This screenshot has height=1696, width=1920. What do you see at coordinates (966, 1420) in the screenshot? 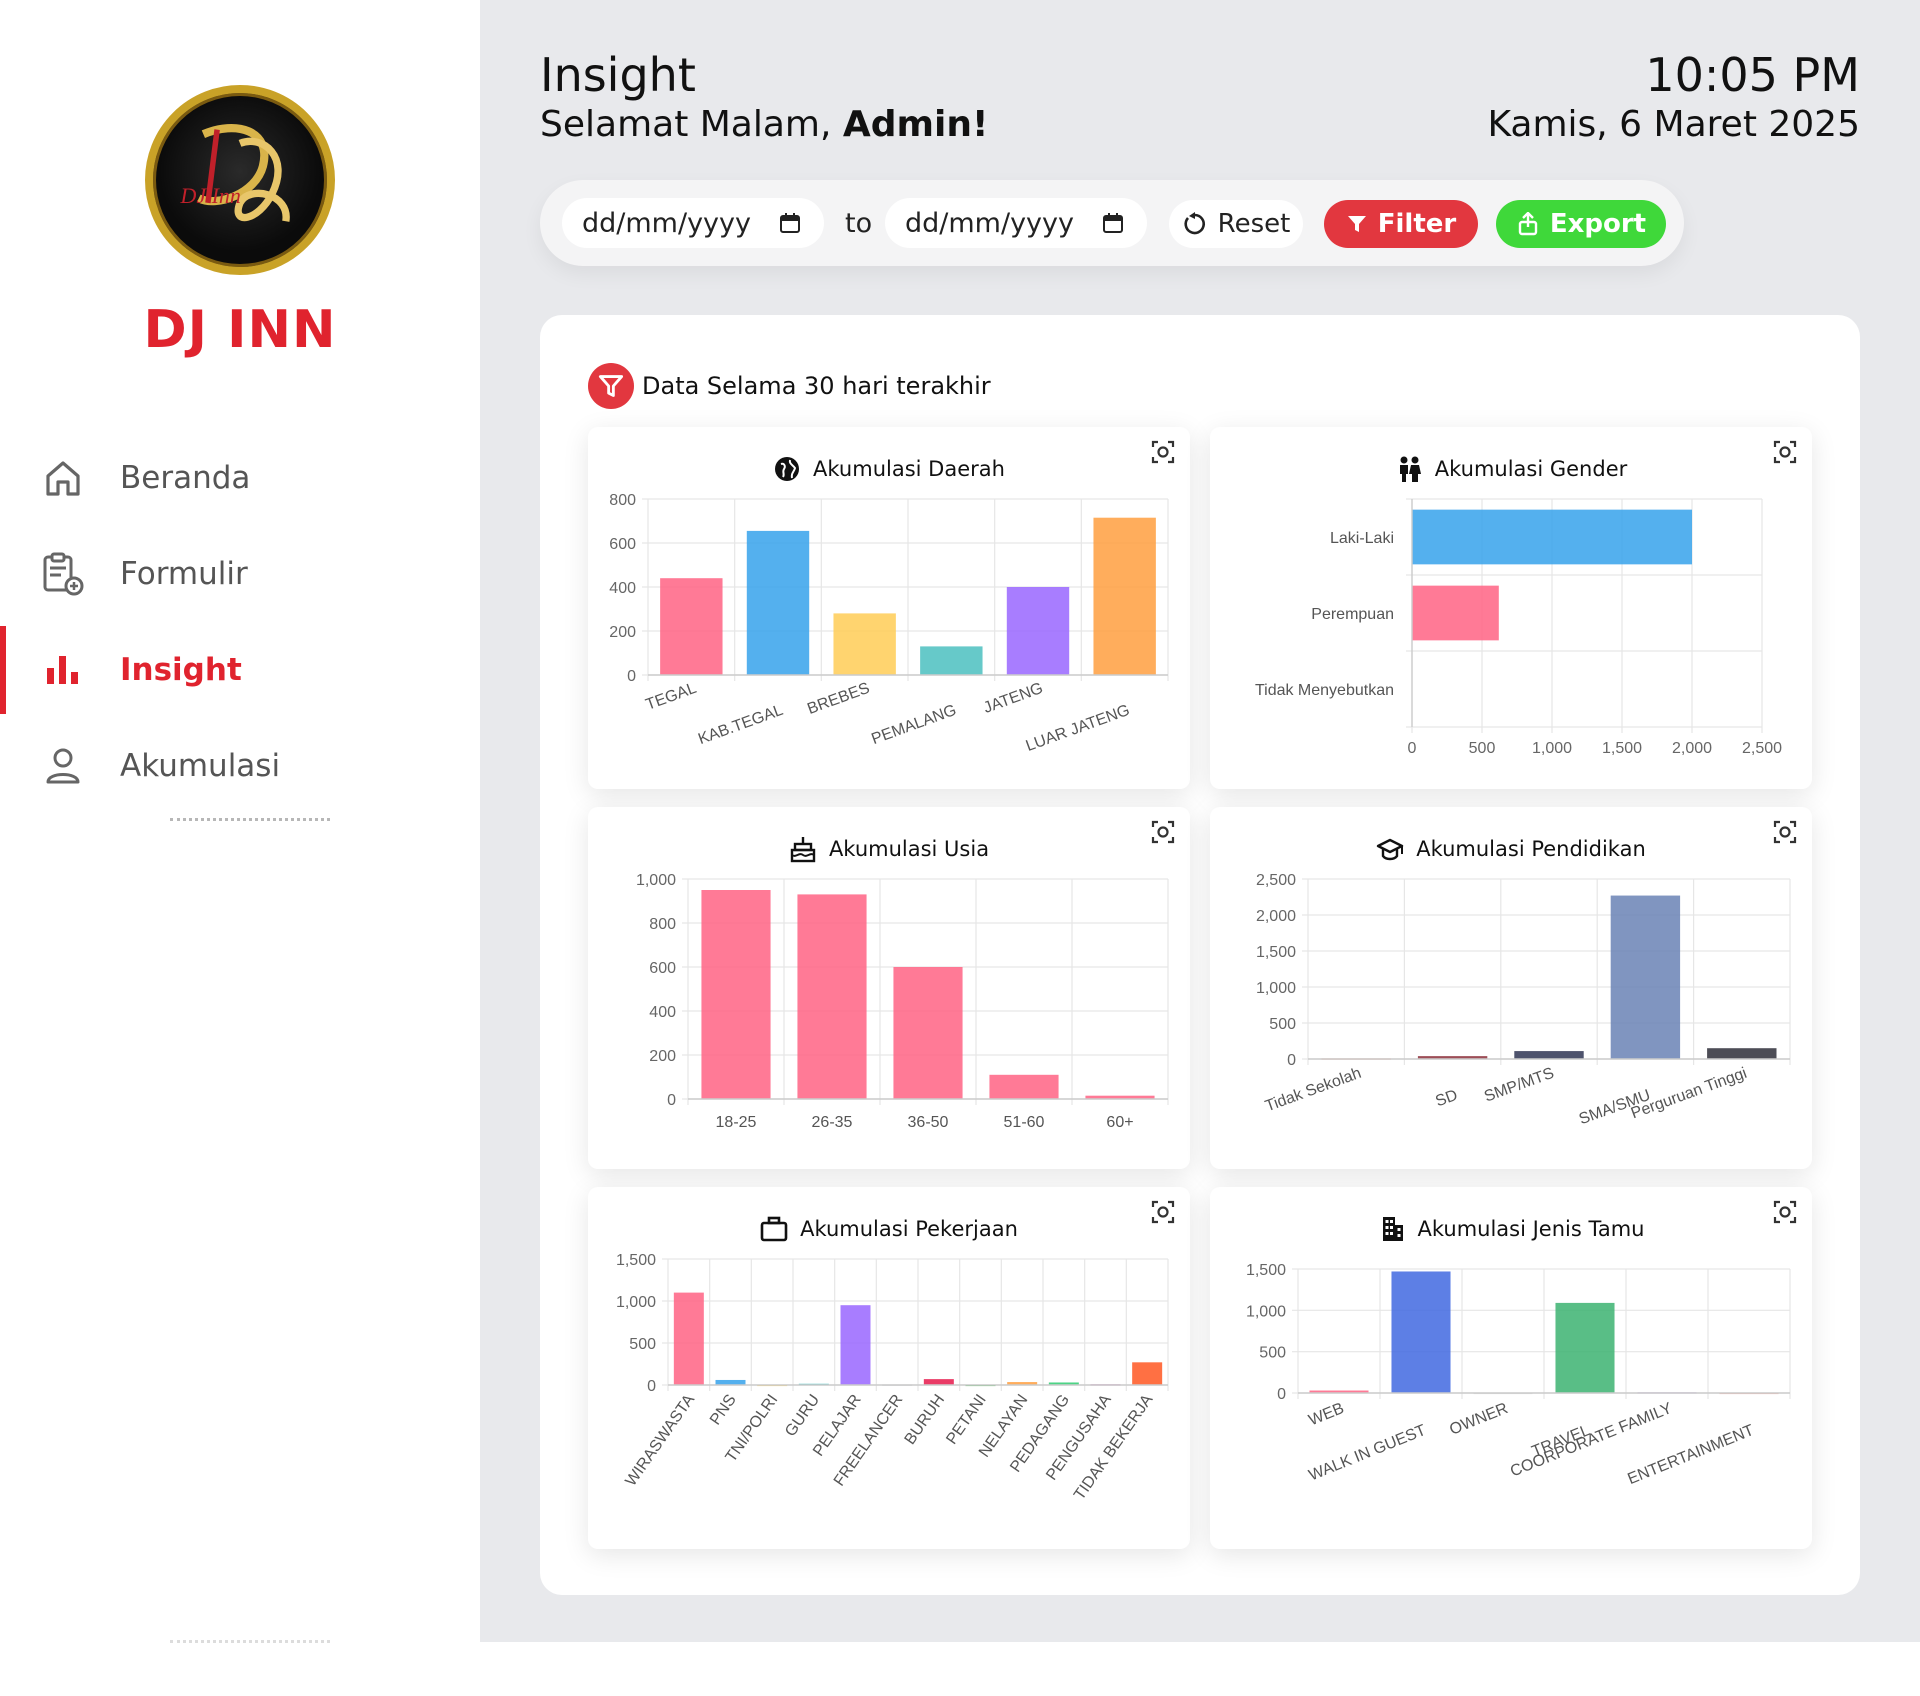
I see `x-tick-label: PETANI` at bounding box center [966, 1420].